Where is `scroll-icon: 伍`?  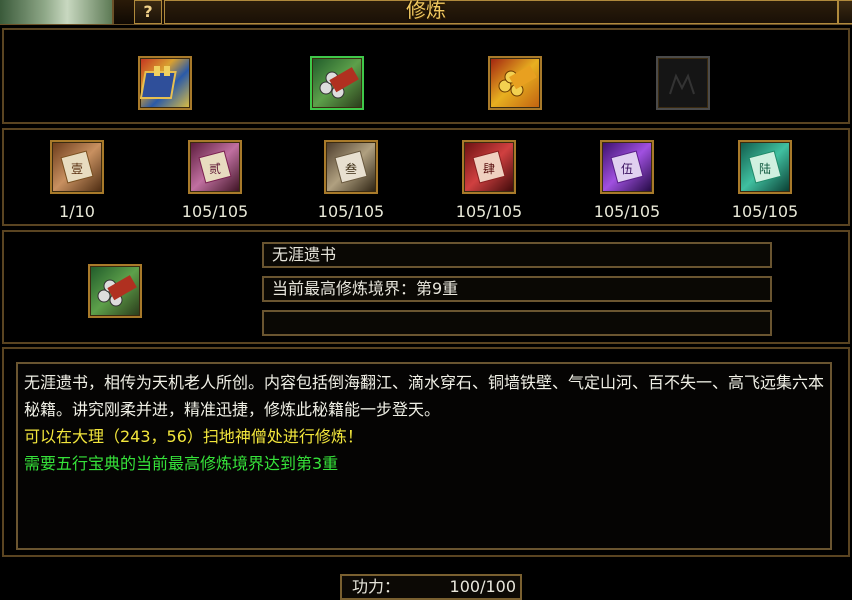
scroll-icon: 伍 is located at coordinates (627, 167).